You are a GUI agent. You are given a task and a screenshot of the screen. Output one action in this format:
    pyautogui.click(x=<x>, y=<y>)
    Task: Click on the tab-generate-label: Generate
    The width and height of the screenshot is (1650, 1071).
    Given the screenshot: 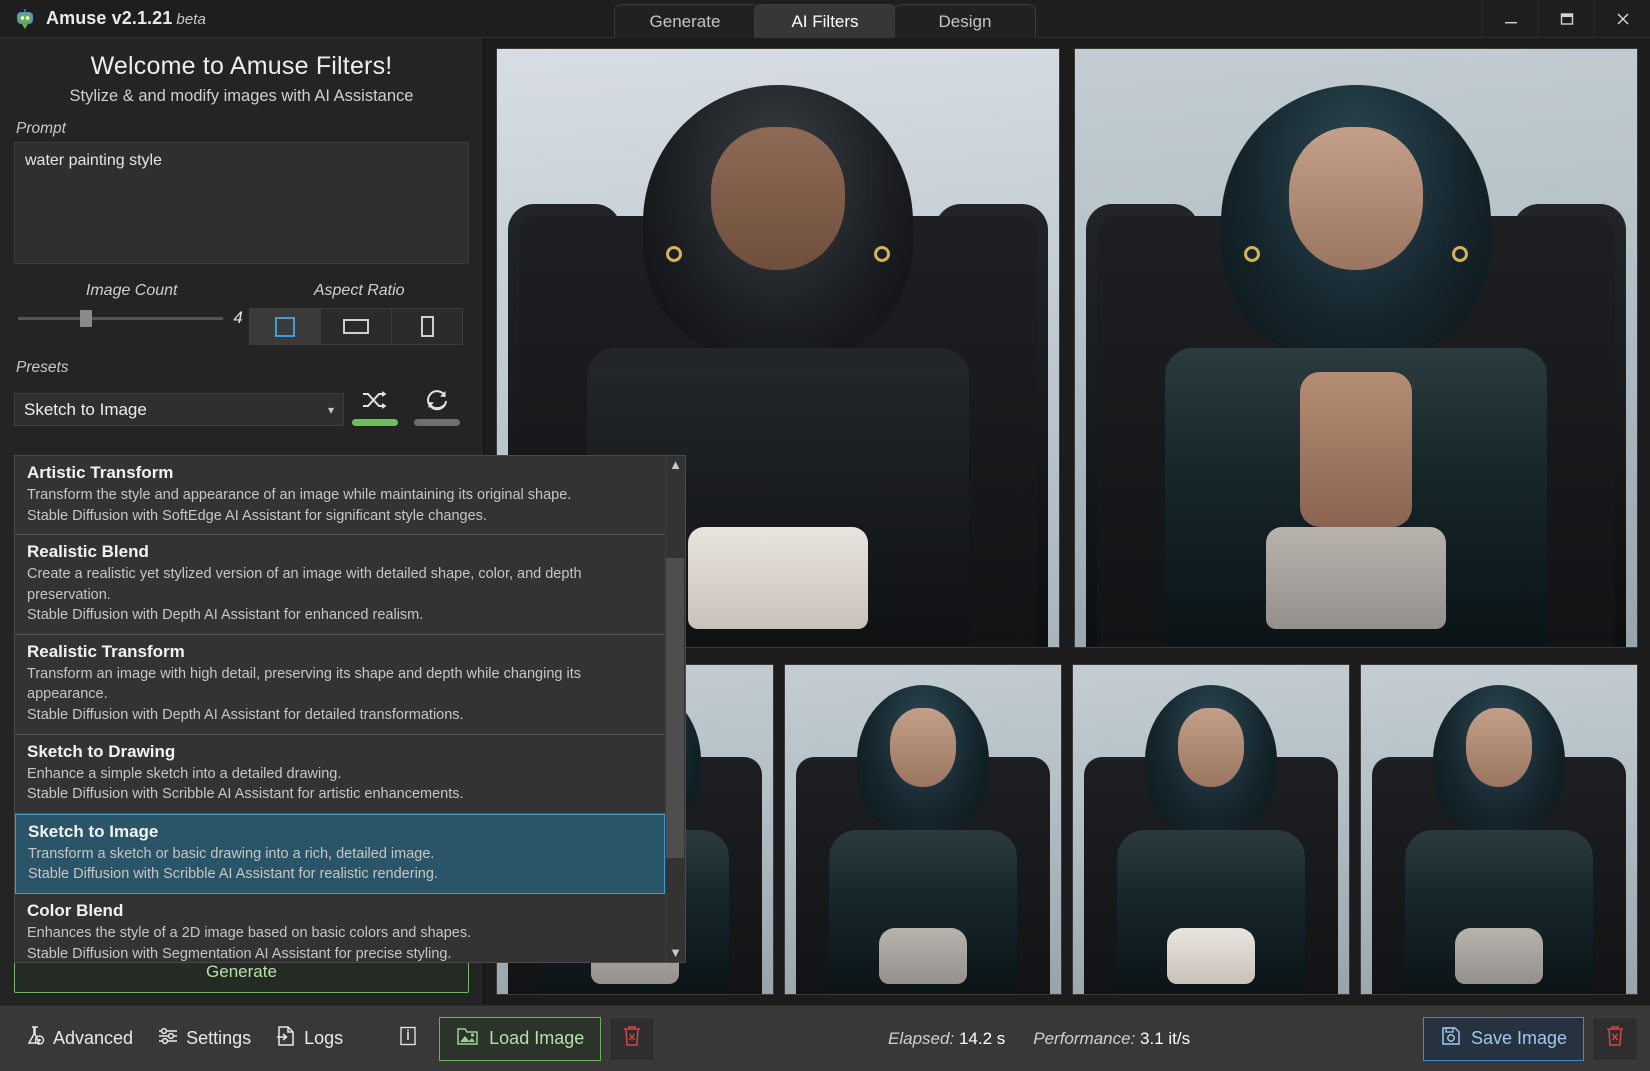 What is the action you would take?
    pyautogui.click(x=685, y=21)
    